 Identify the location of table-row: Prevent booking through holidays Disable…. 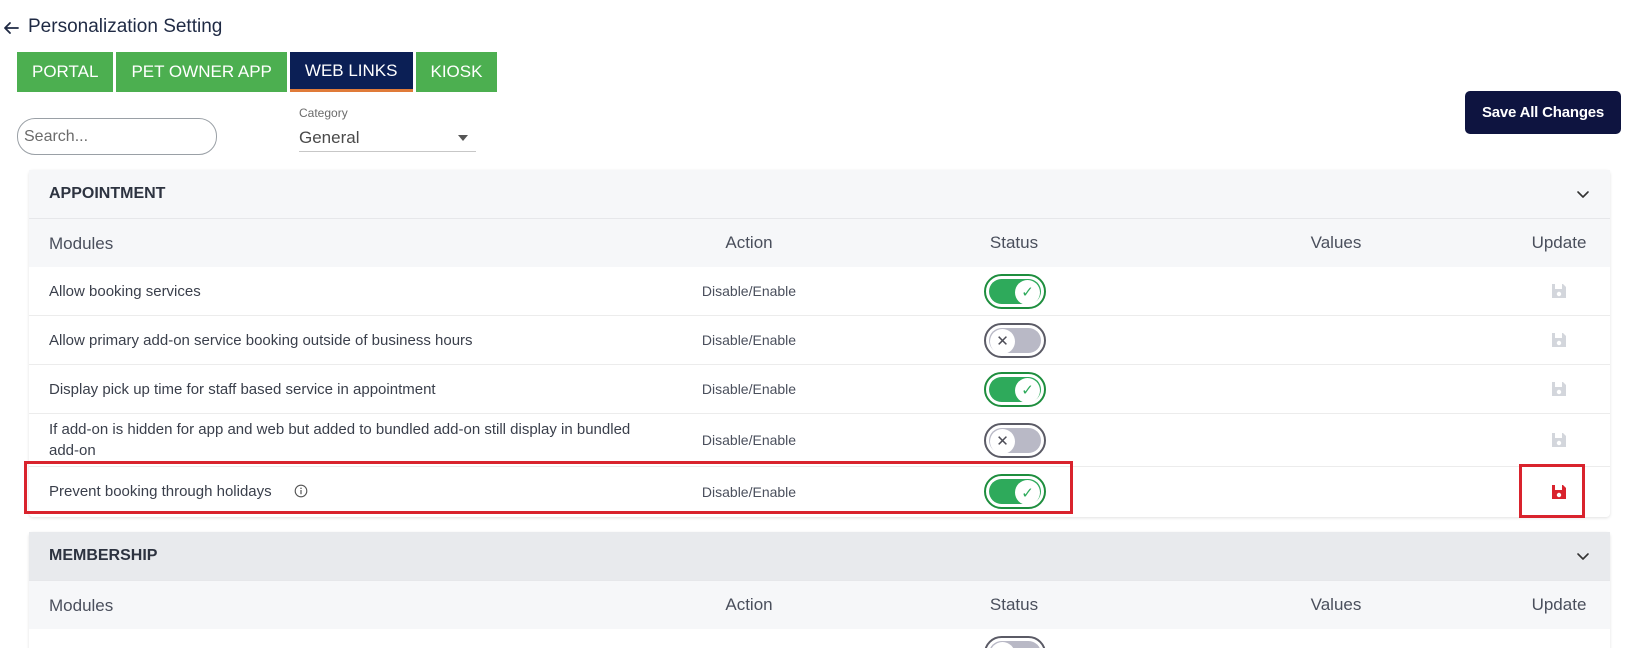
(819, 491).